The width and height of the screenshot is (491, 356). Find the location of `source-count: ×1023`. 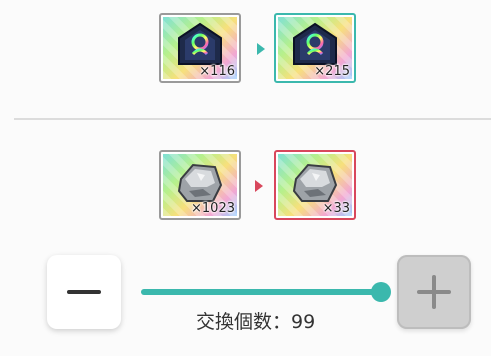

source-count: ×1023 is located at coordinates (213, 208).